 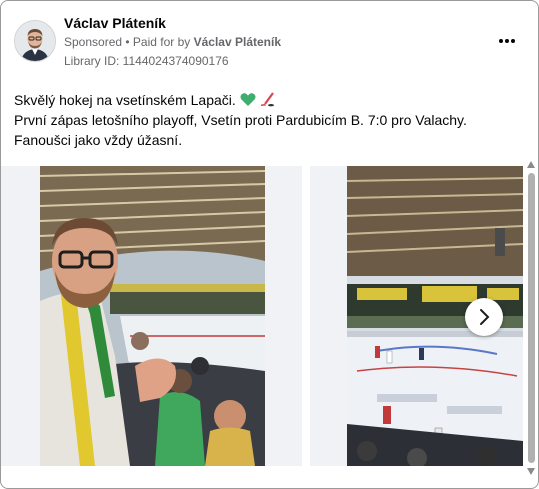 I want to click on chevron-right-icon, so click(x=485, y=317).